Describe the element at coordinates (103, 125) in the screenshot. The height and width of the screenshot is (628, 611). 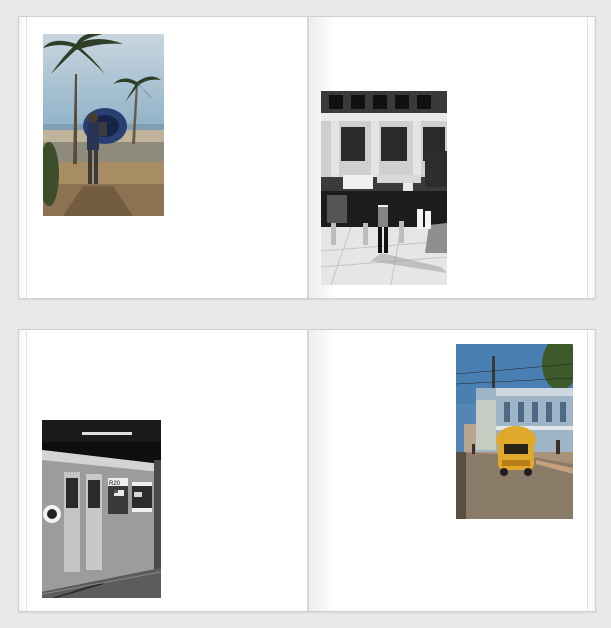
I see `palm-trees-payphone-photo` at that location.